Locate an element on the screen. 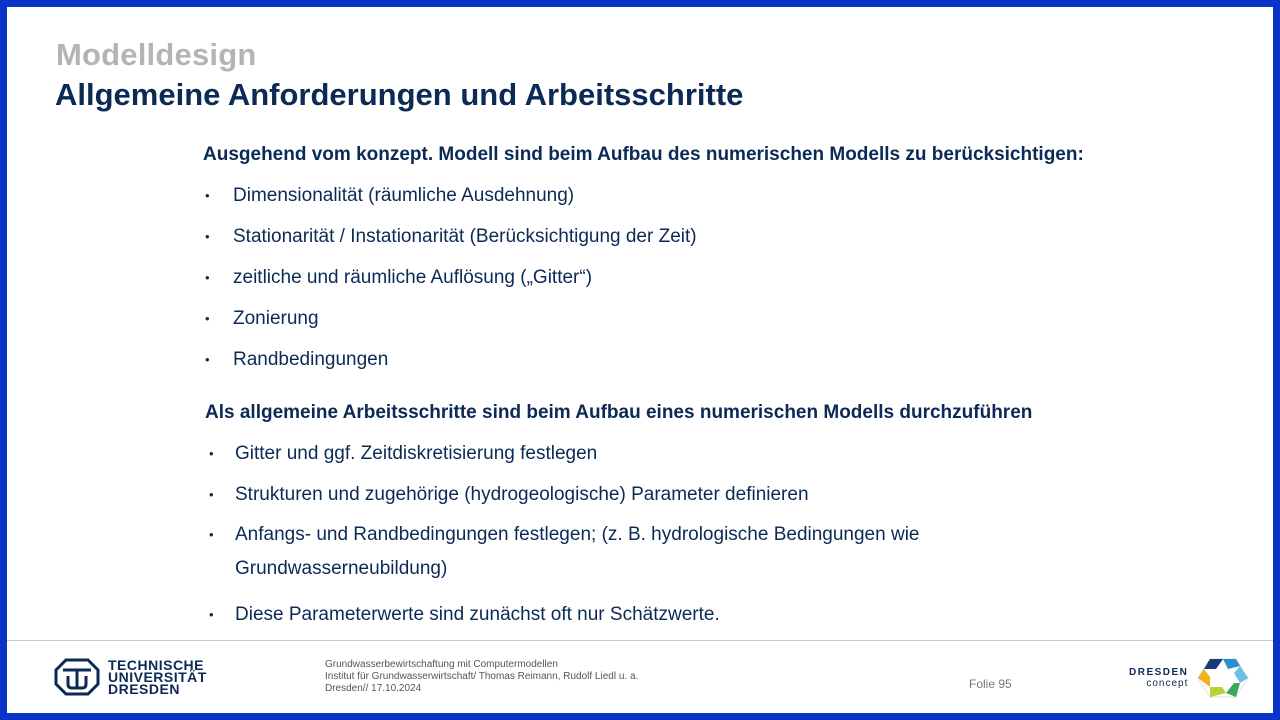  tu-dresden-logo: TECHNISCHE UNIVERSITÄT DRESDEN is located at coordinates (130, 677).